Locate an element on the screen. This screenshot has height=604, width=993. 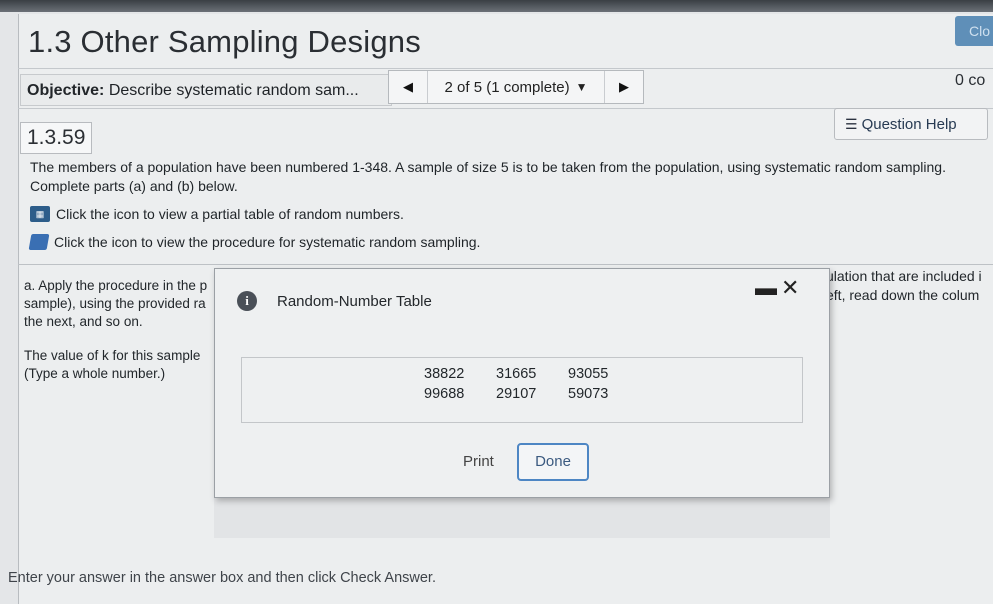
part-a-line: ulation that are included i is located at coordinates (904, 276).